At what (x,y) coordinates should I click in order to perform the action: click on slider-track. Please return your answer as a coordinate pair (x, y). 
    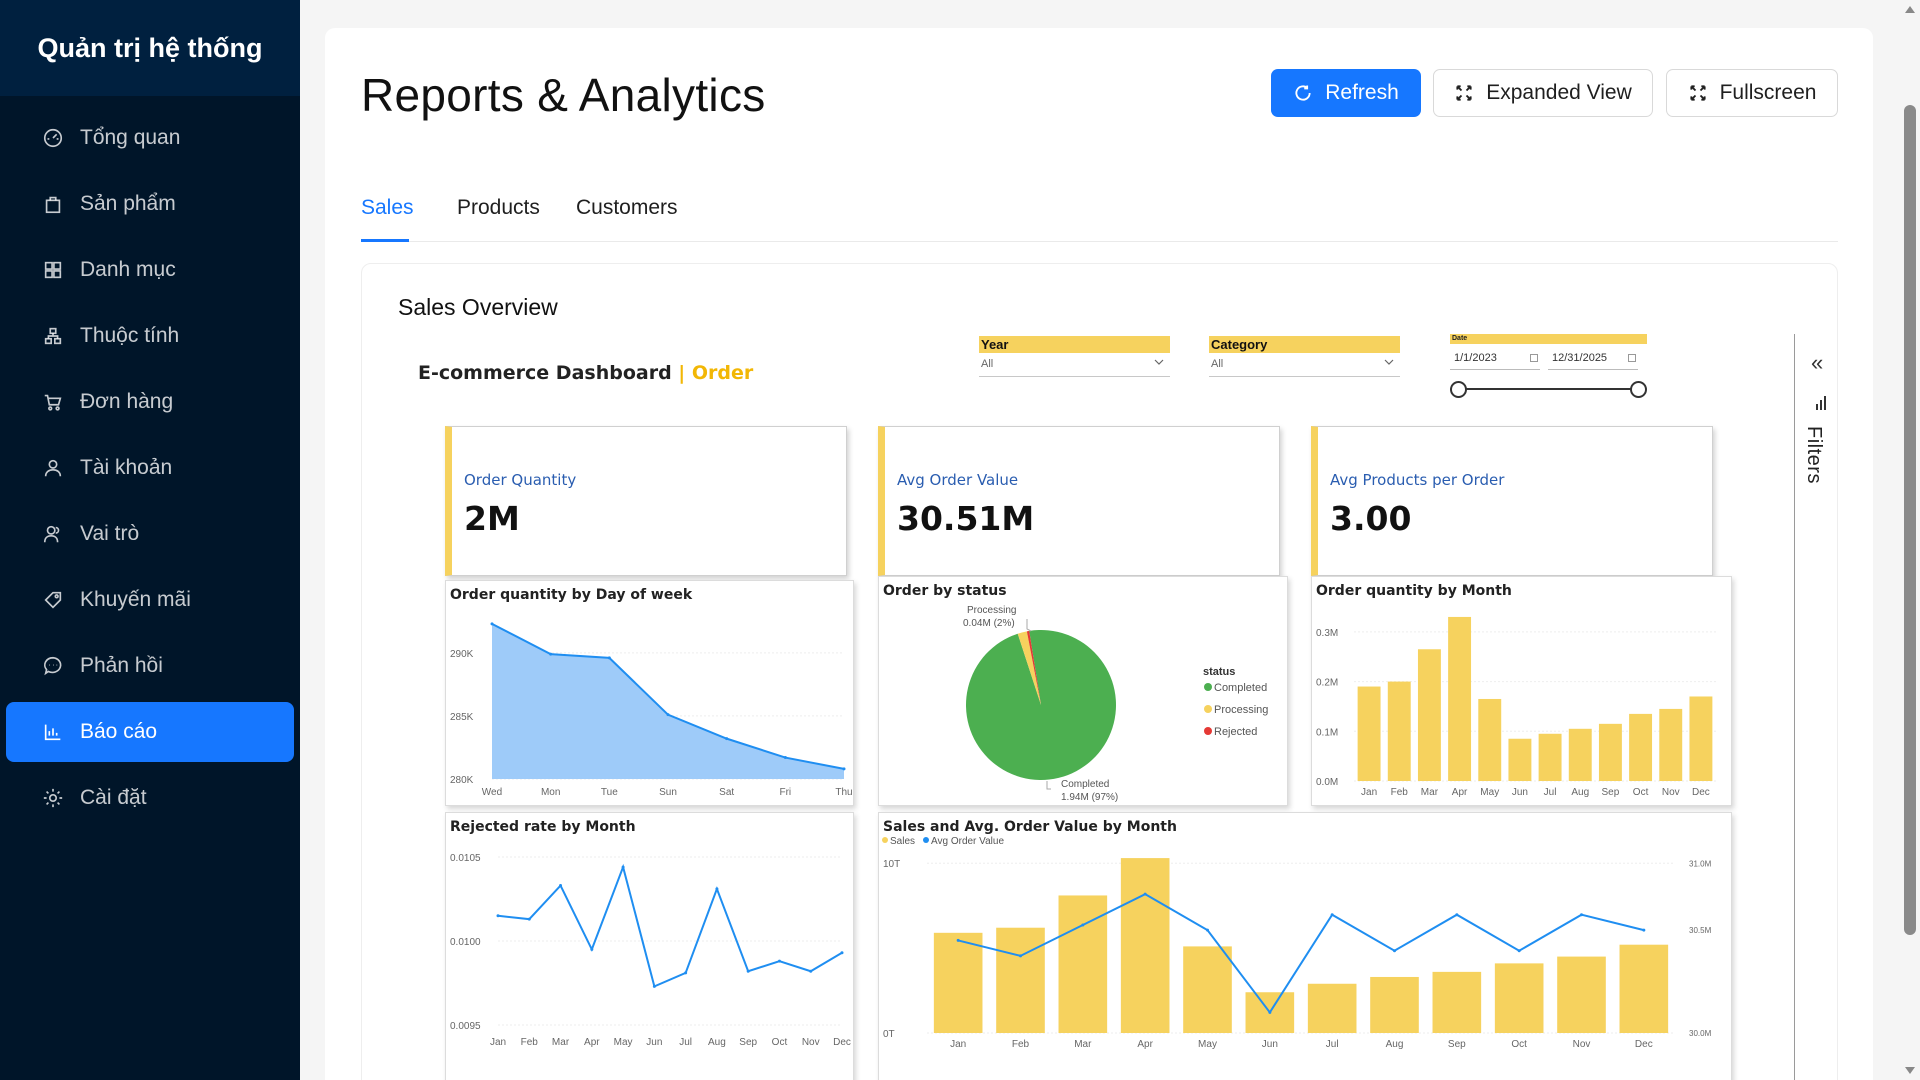
    Looking at the image, I should click on (1548, 389).